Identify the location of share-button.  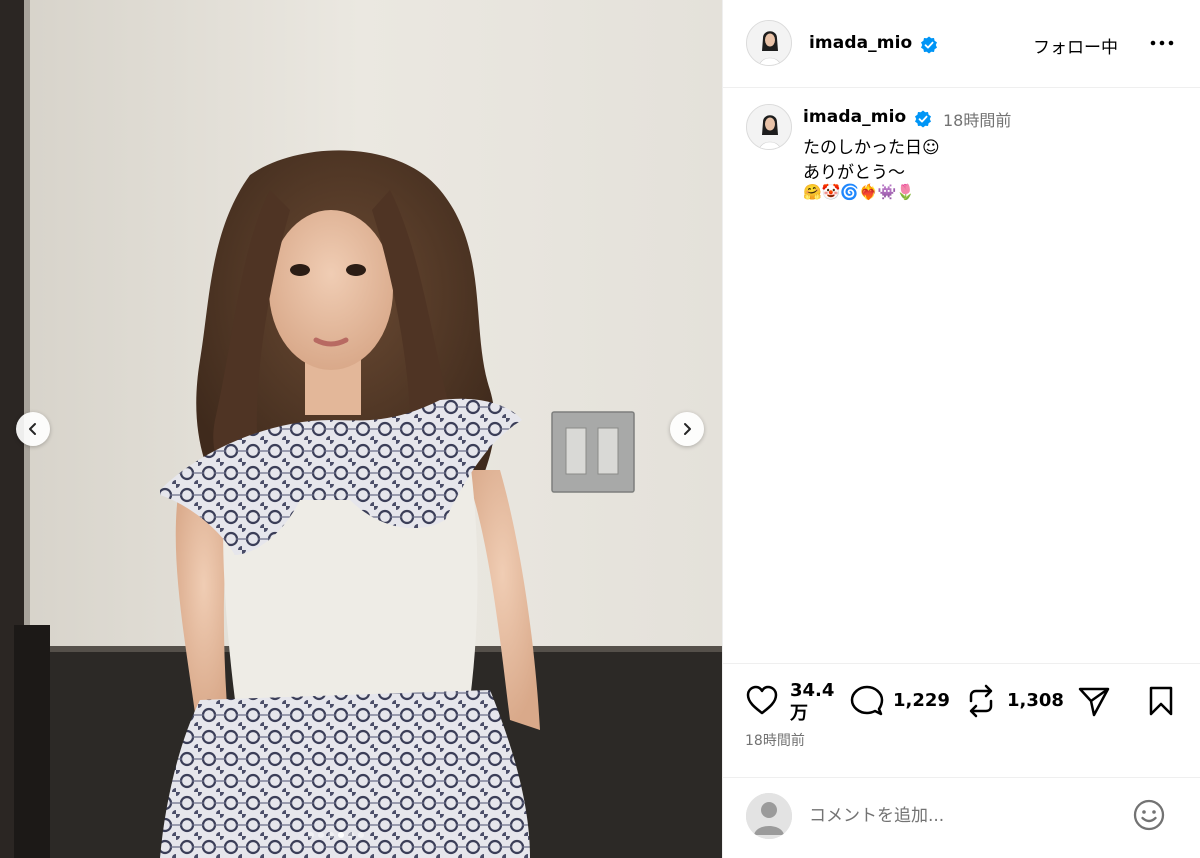
(1094, 701).